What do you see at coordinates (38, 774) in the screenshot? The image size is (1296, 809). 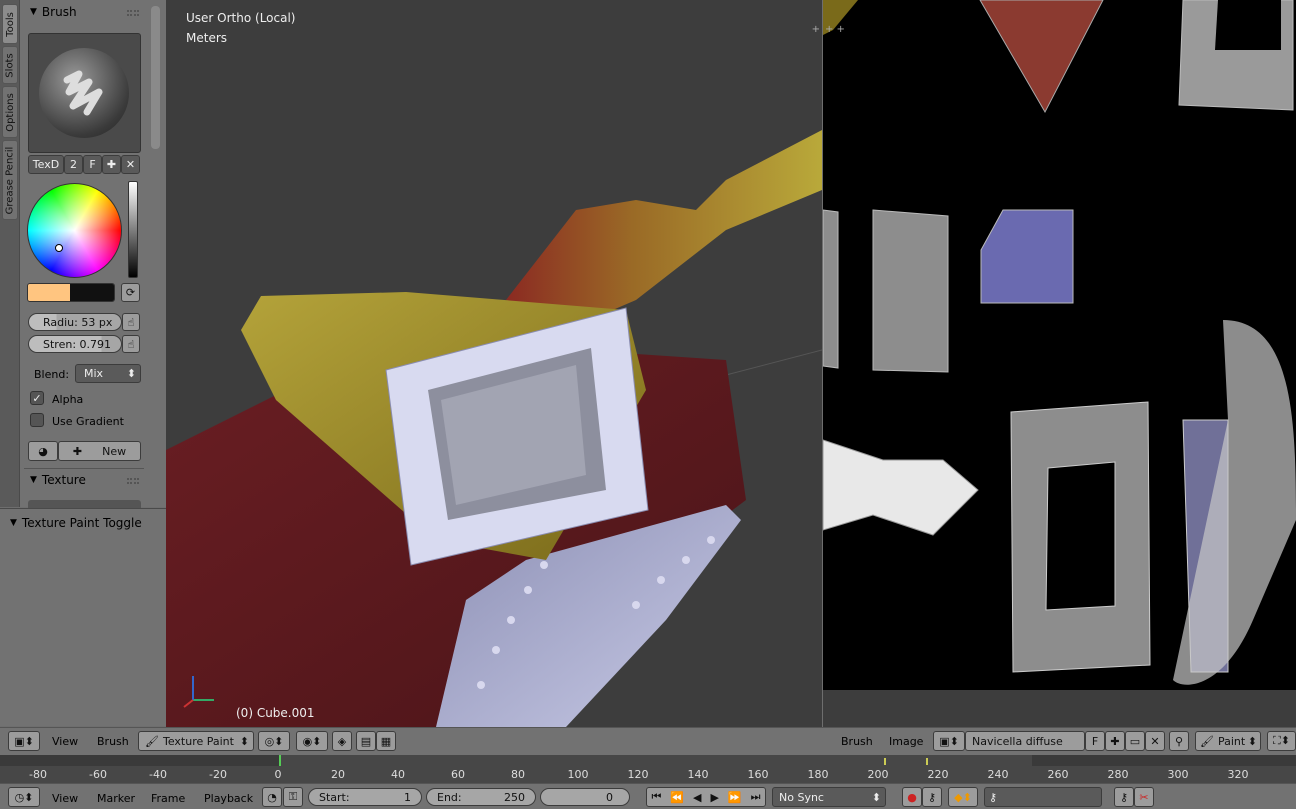 I see `timeline-tick-label: -80` at bounding box center [38, 774].